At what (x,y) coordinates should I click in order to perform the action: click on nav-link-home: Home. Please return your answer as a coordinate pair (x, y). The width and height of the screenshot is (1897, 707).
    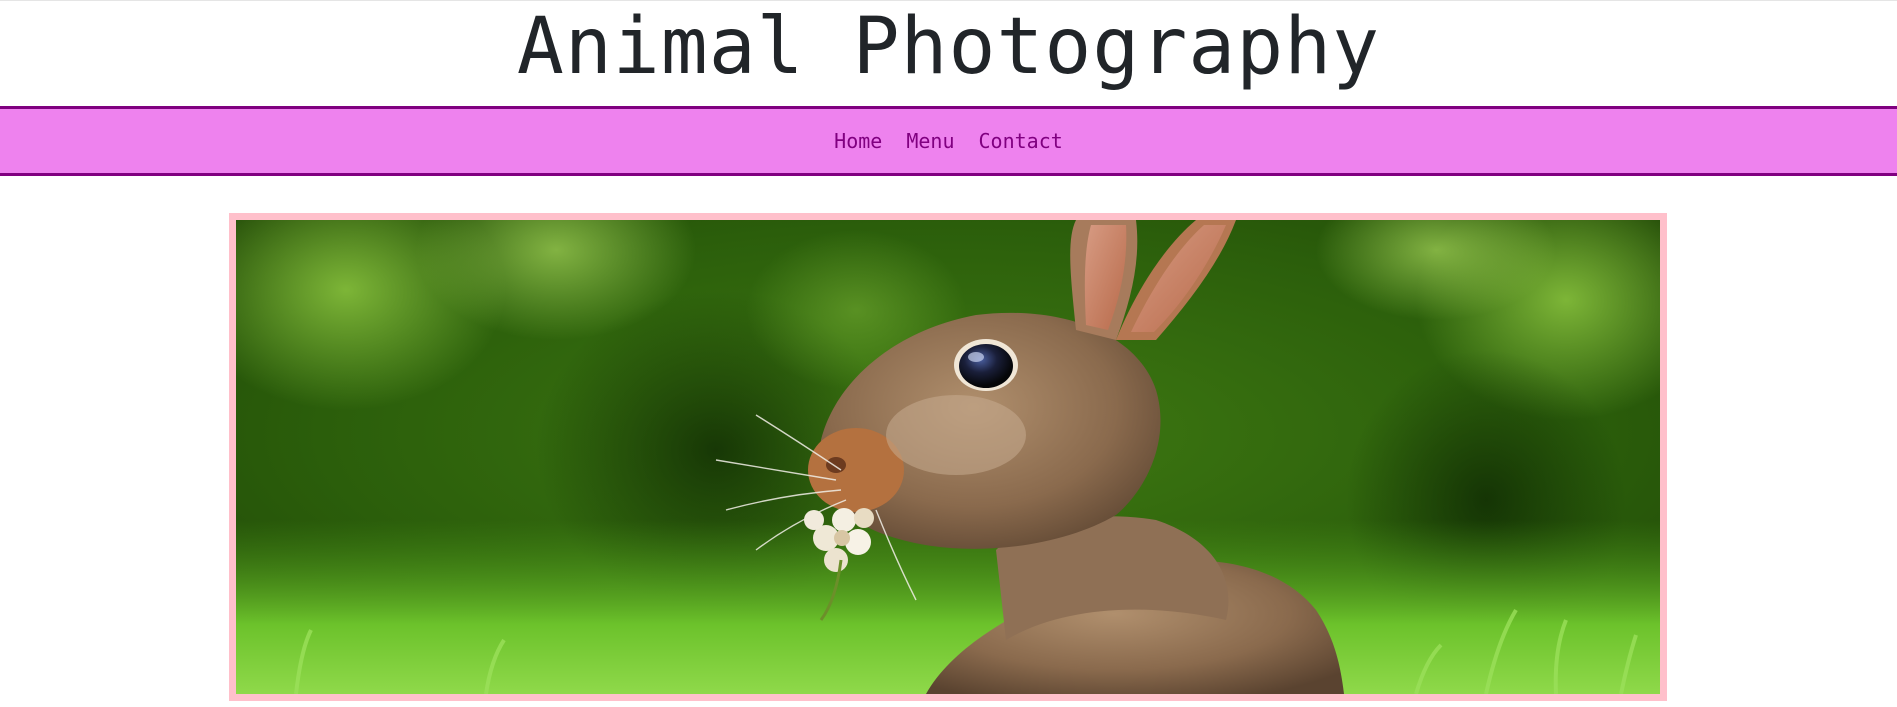
    Looking at the image, I should click on (858, 141).